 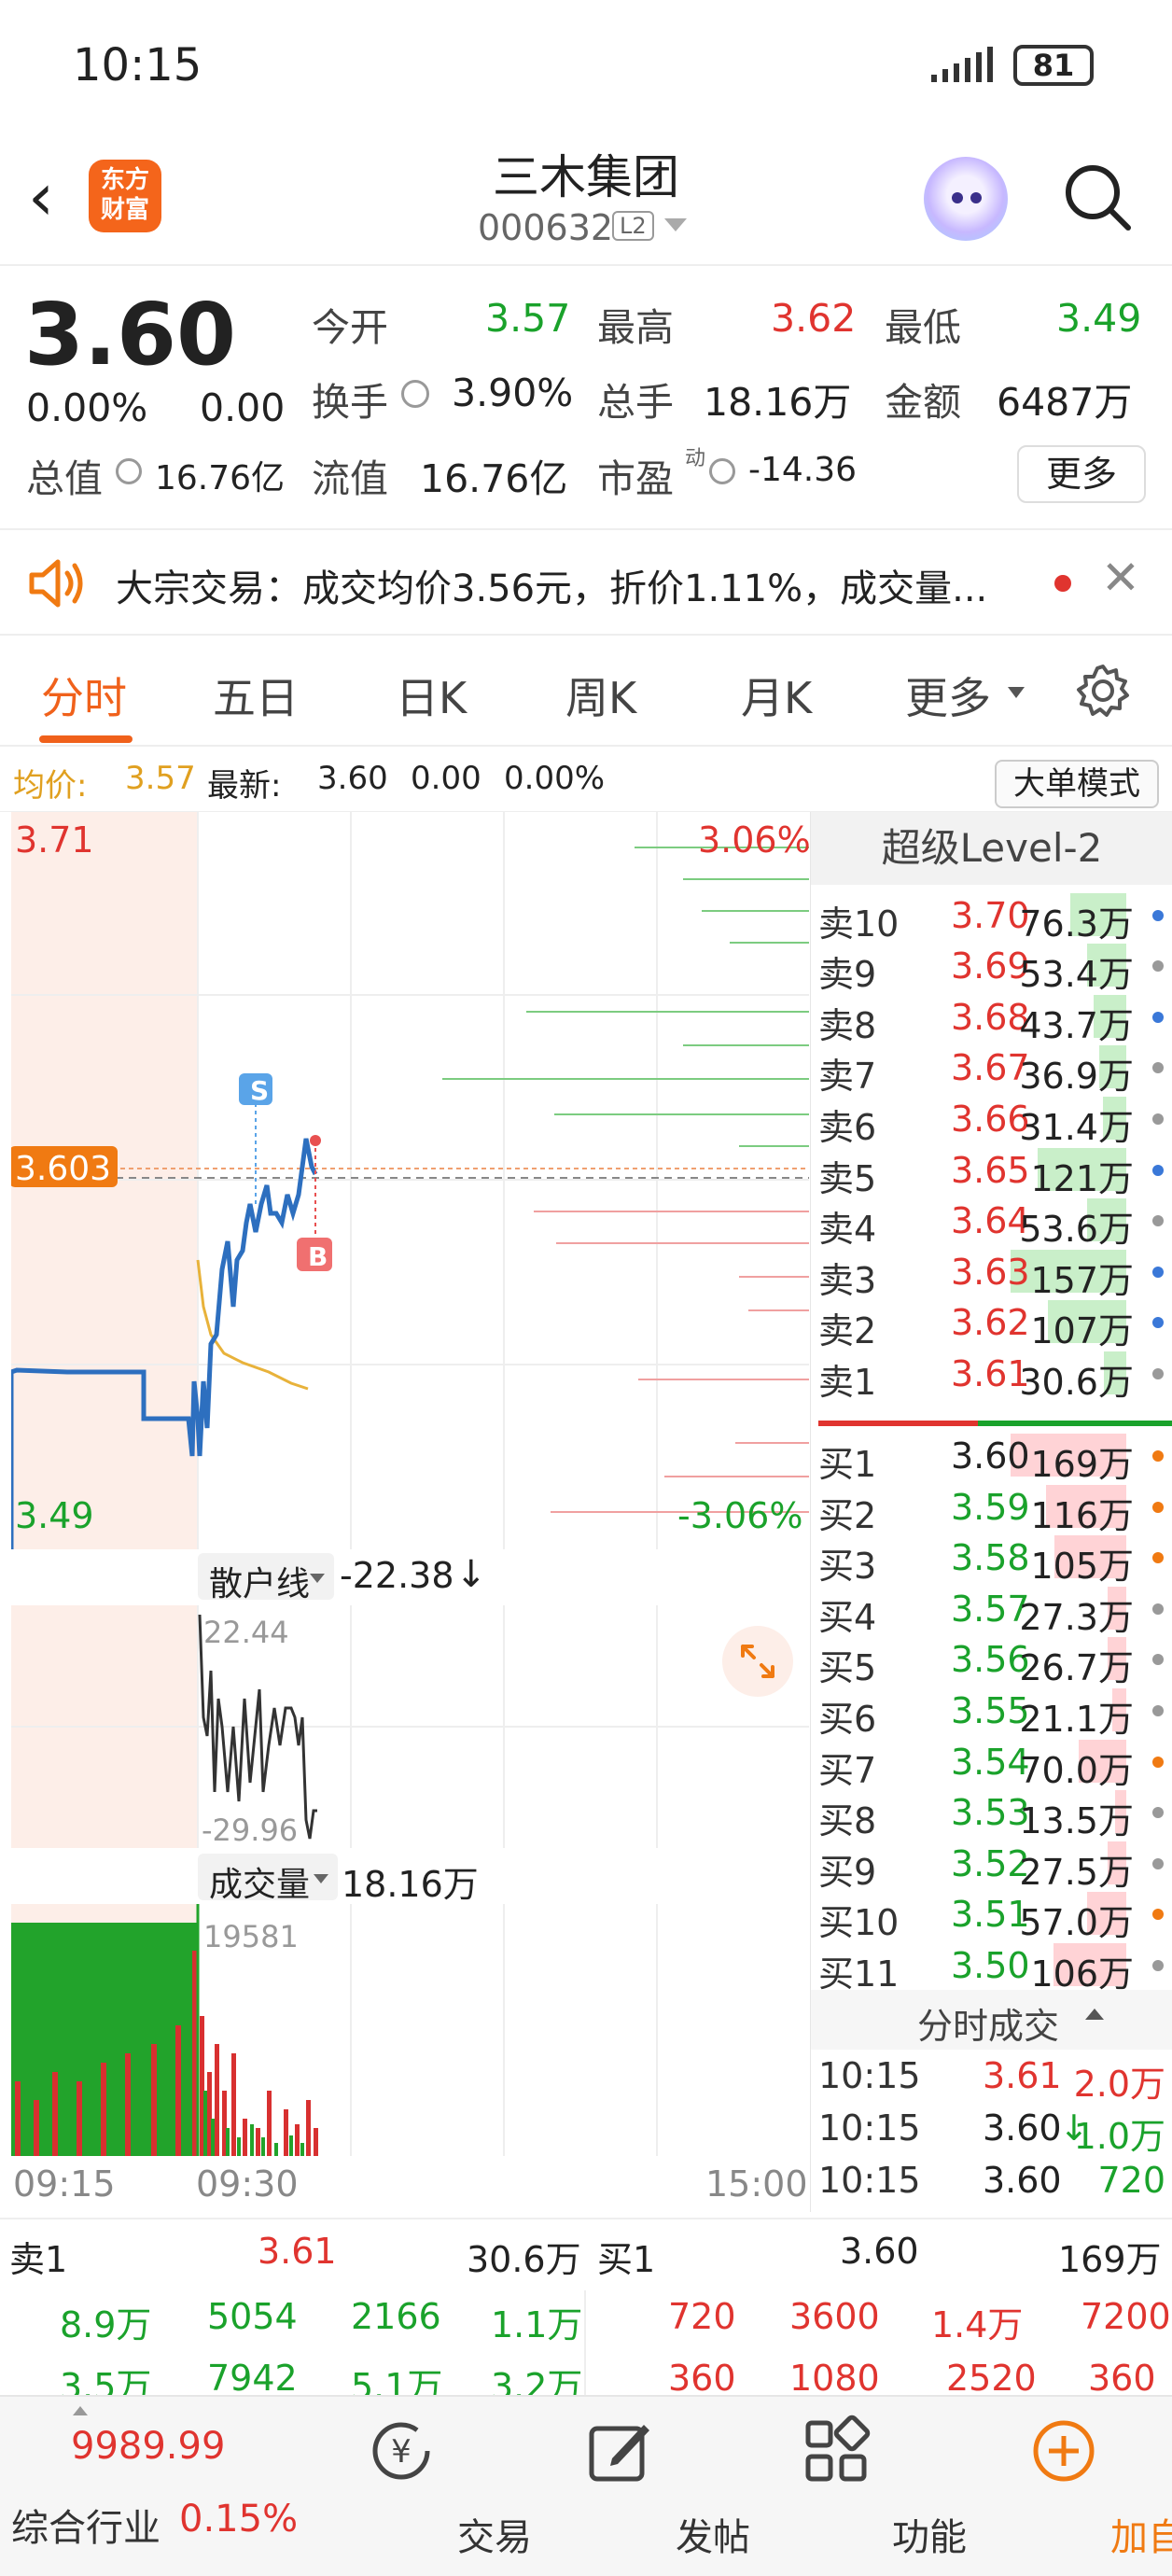 I want to click on bid-detail: 1.4万, so click(x=977, y=2324).